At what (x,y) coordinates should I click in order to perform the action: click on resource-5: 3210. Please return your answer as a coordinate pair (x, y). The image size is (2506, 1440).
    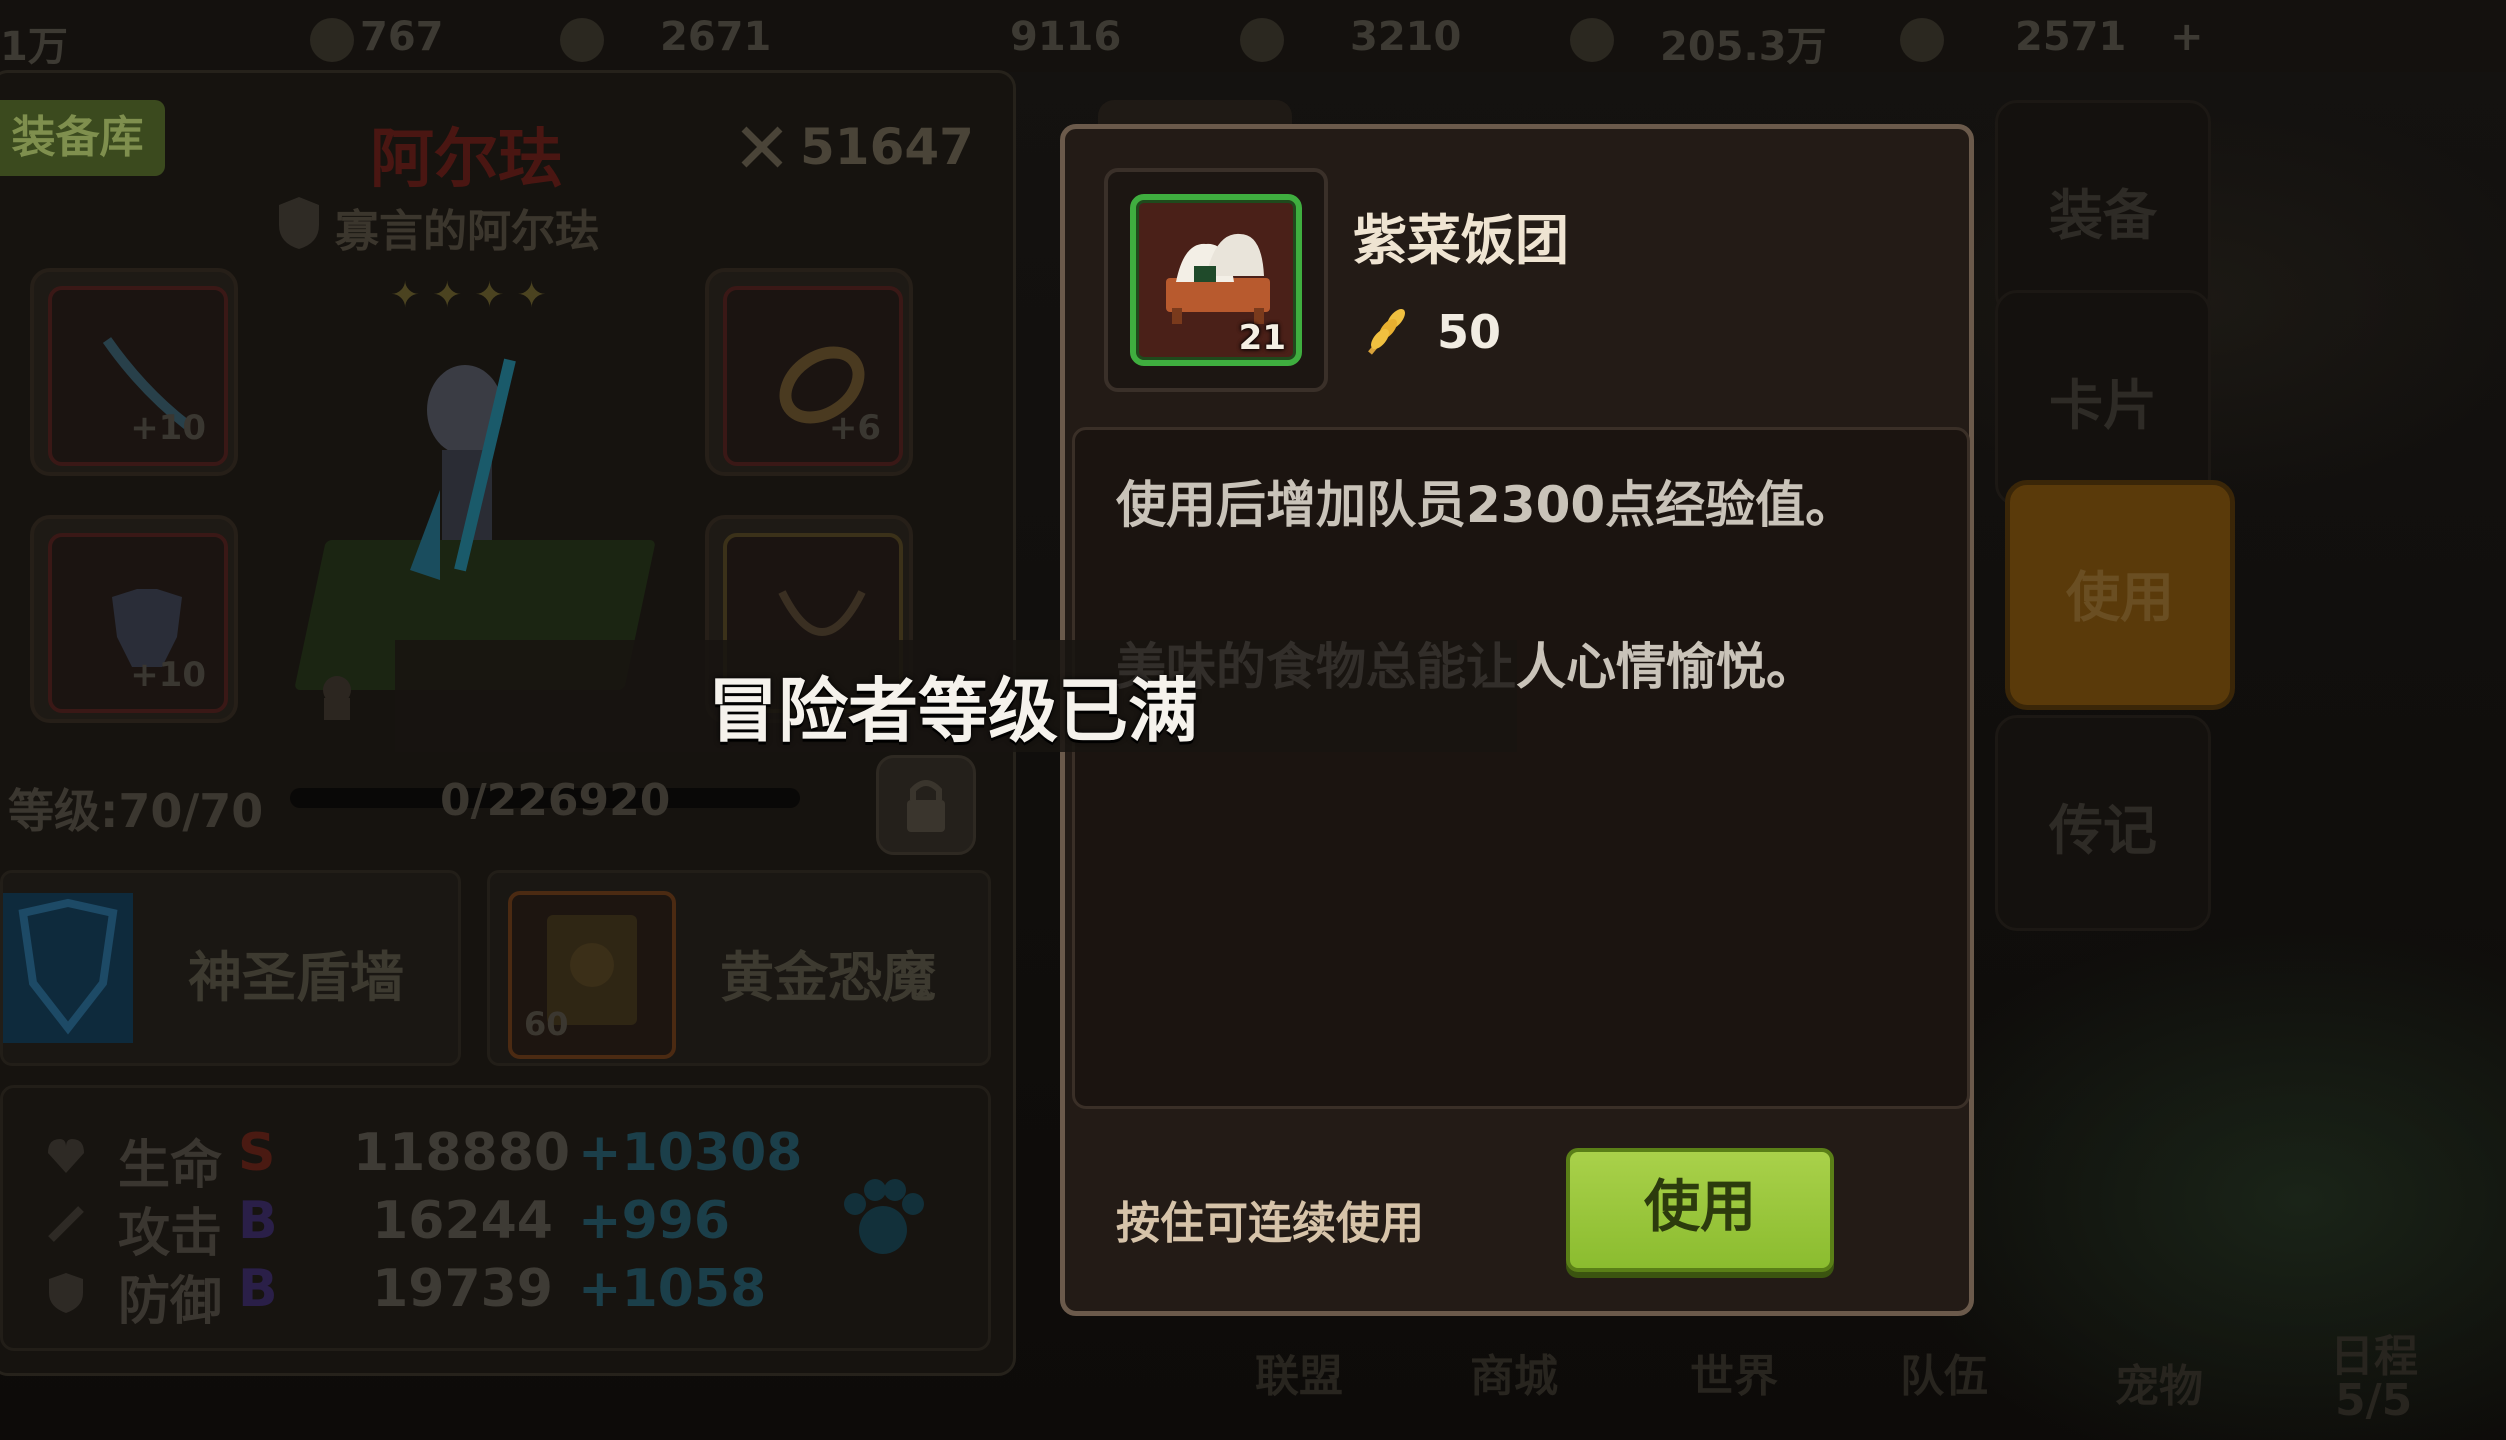
    Looking at the image, I should click on (1406, 37).